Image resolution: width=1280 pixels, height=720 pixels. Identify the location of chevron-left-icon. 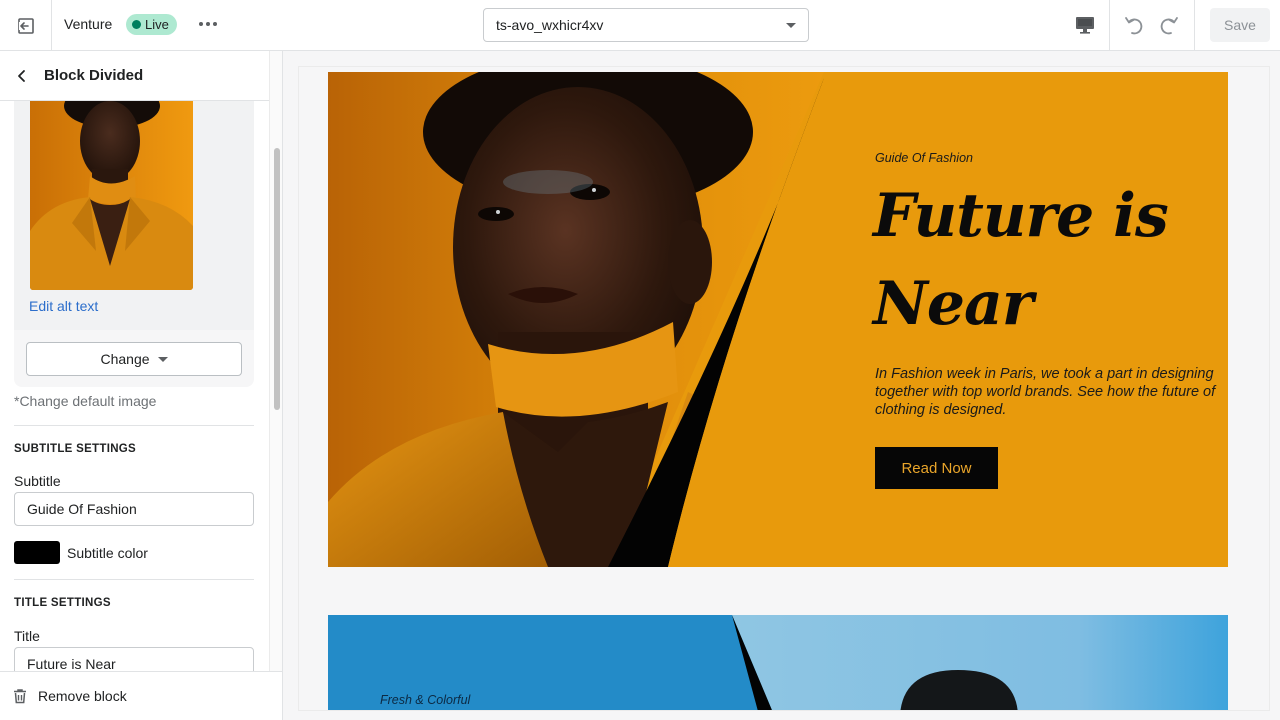
(21, 75).